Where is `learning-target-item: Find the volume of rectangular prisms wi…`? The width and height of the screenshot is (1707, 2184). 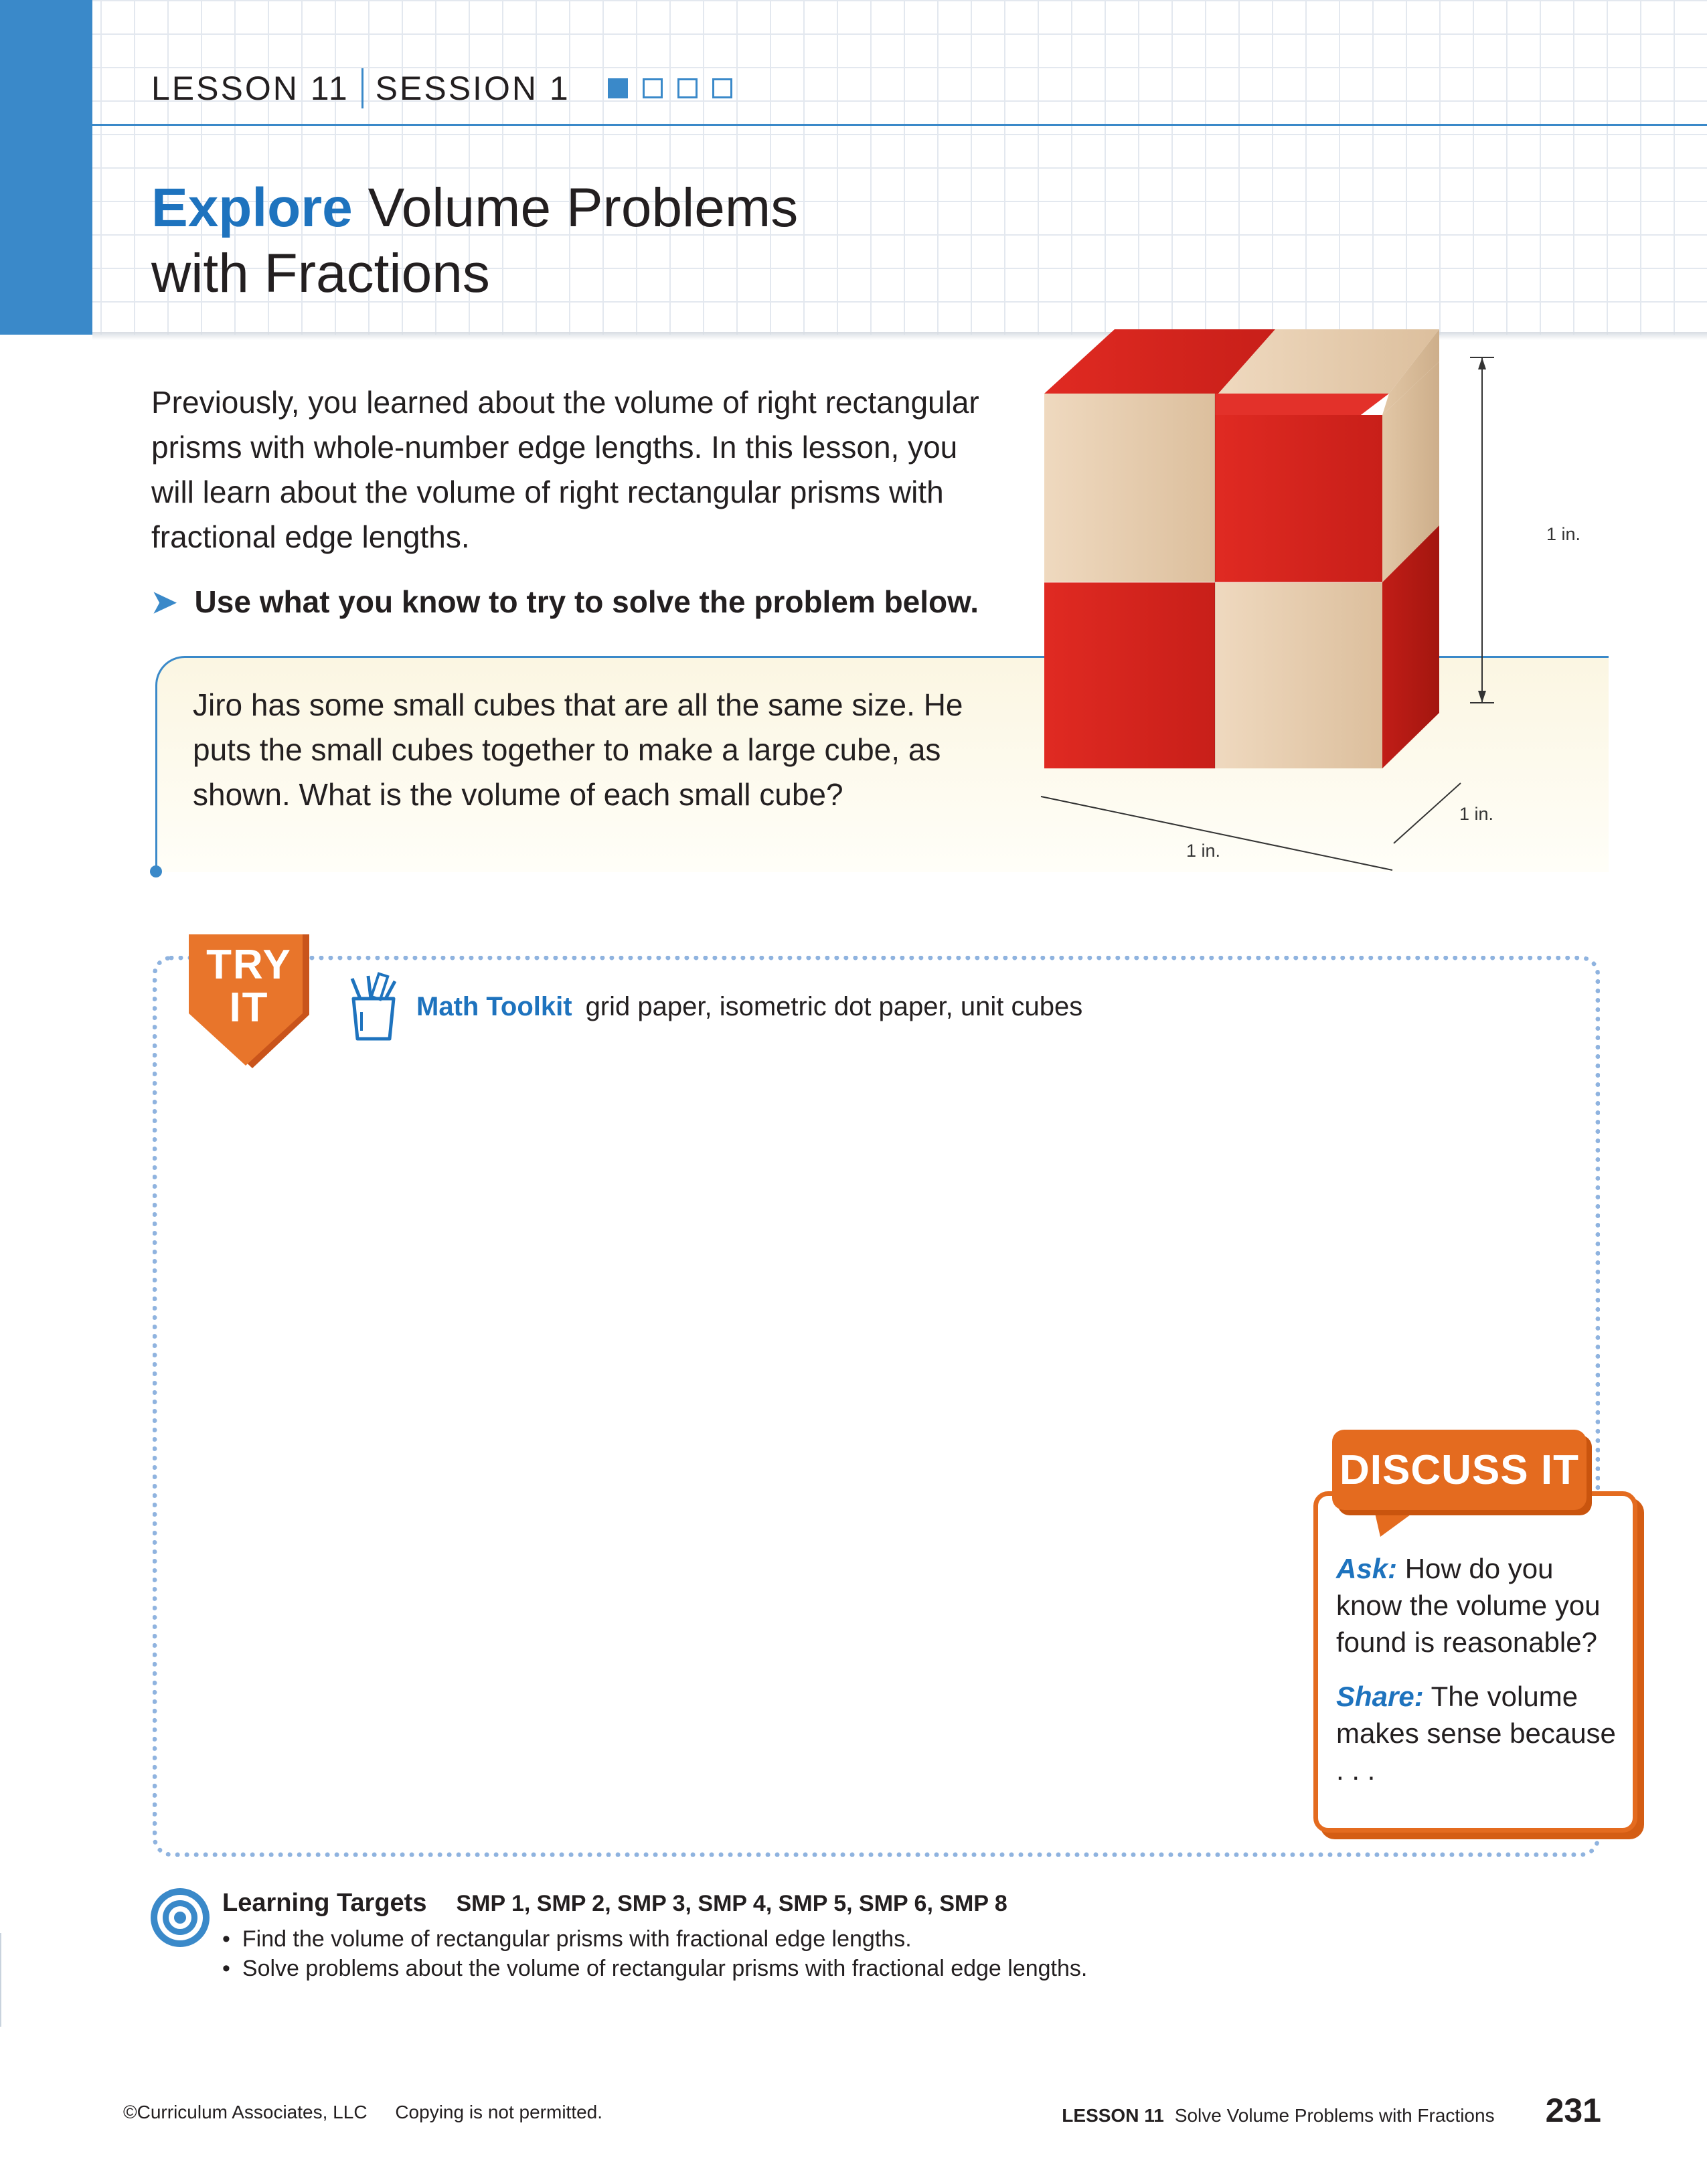 learning-target-item: Find the volume of rectangular prisms wi… is located at coordinates (654, 1939).